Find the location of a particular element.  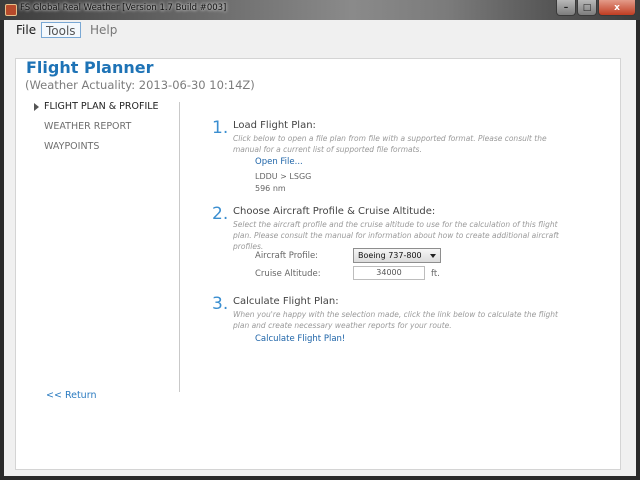

minimize-icon: – is located at coordinates (566, 7).